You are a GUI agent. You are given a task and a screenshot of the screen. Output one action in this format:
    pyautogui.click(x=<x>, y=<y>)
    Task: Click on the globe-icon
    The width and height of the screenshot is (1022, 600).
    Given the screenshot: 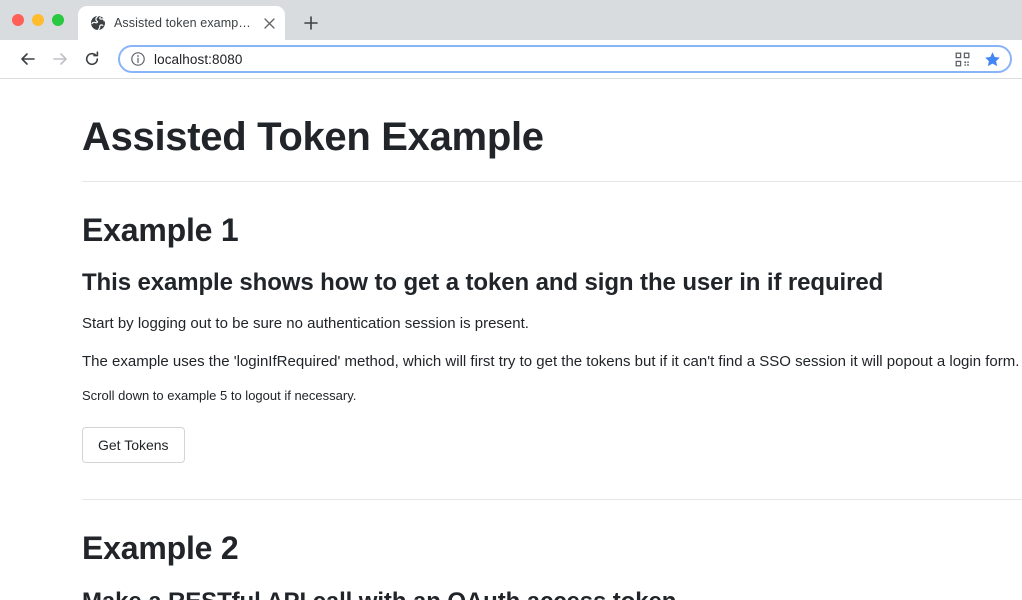 What is the action you would take?
    pyautogui.click(x=98, y=23)
    